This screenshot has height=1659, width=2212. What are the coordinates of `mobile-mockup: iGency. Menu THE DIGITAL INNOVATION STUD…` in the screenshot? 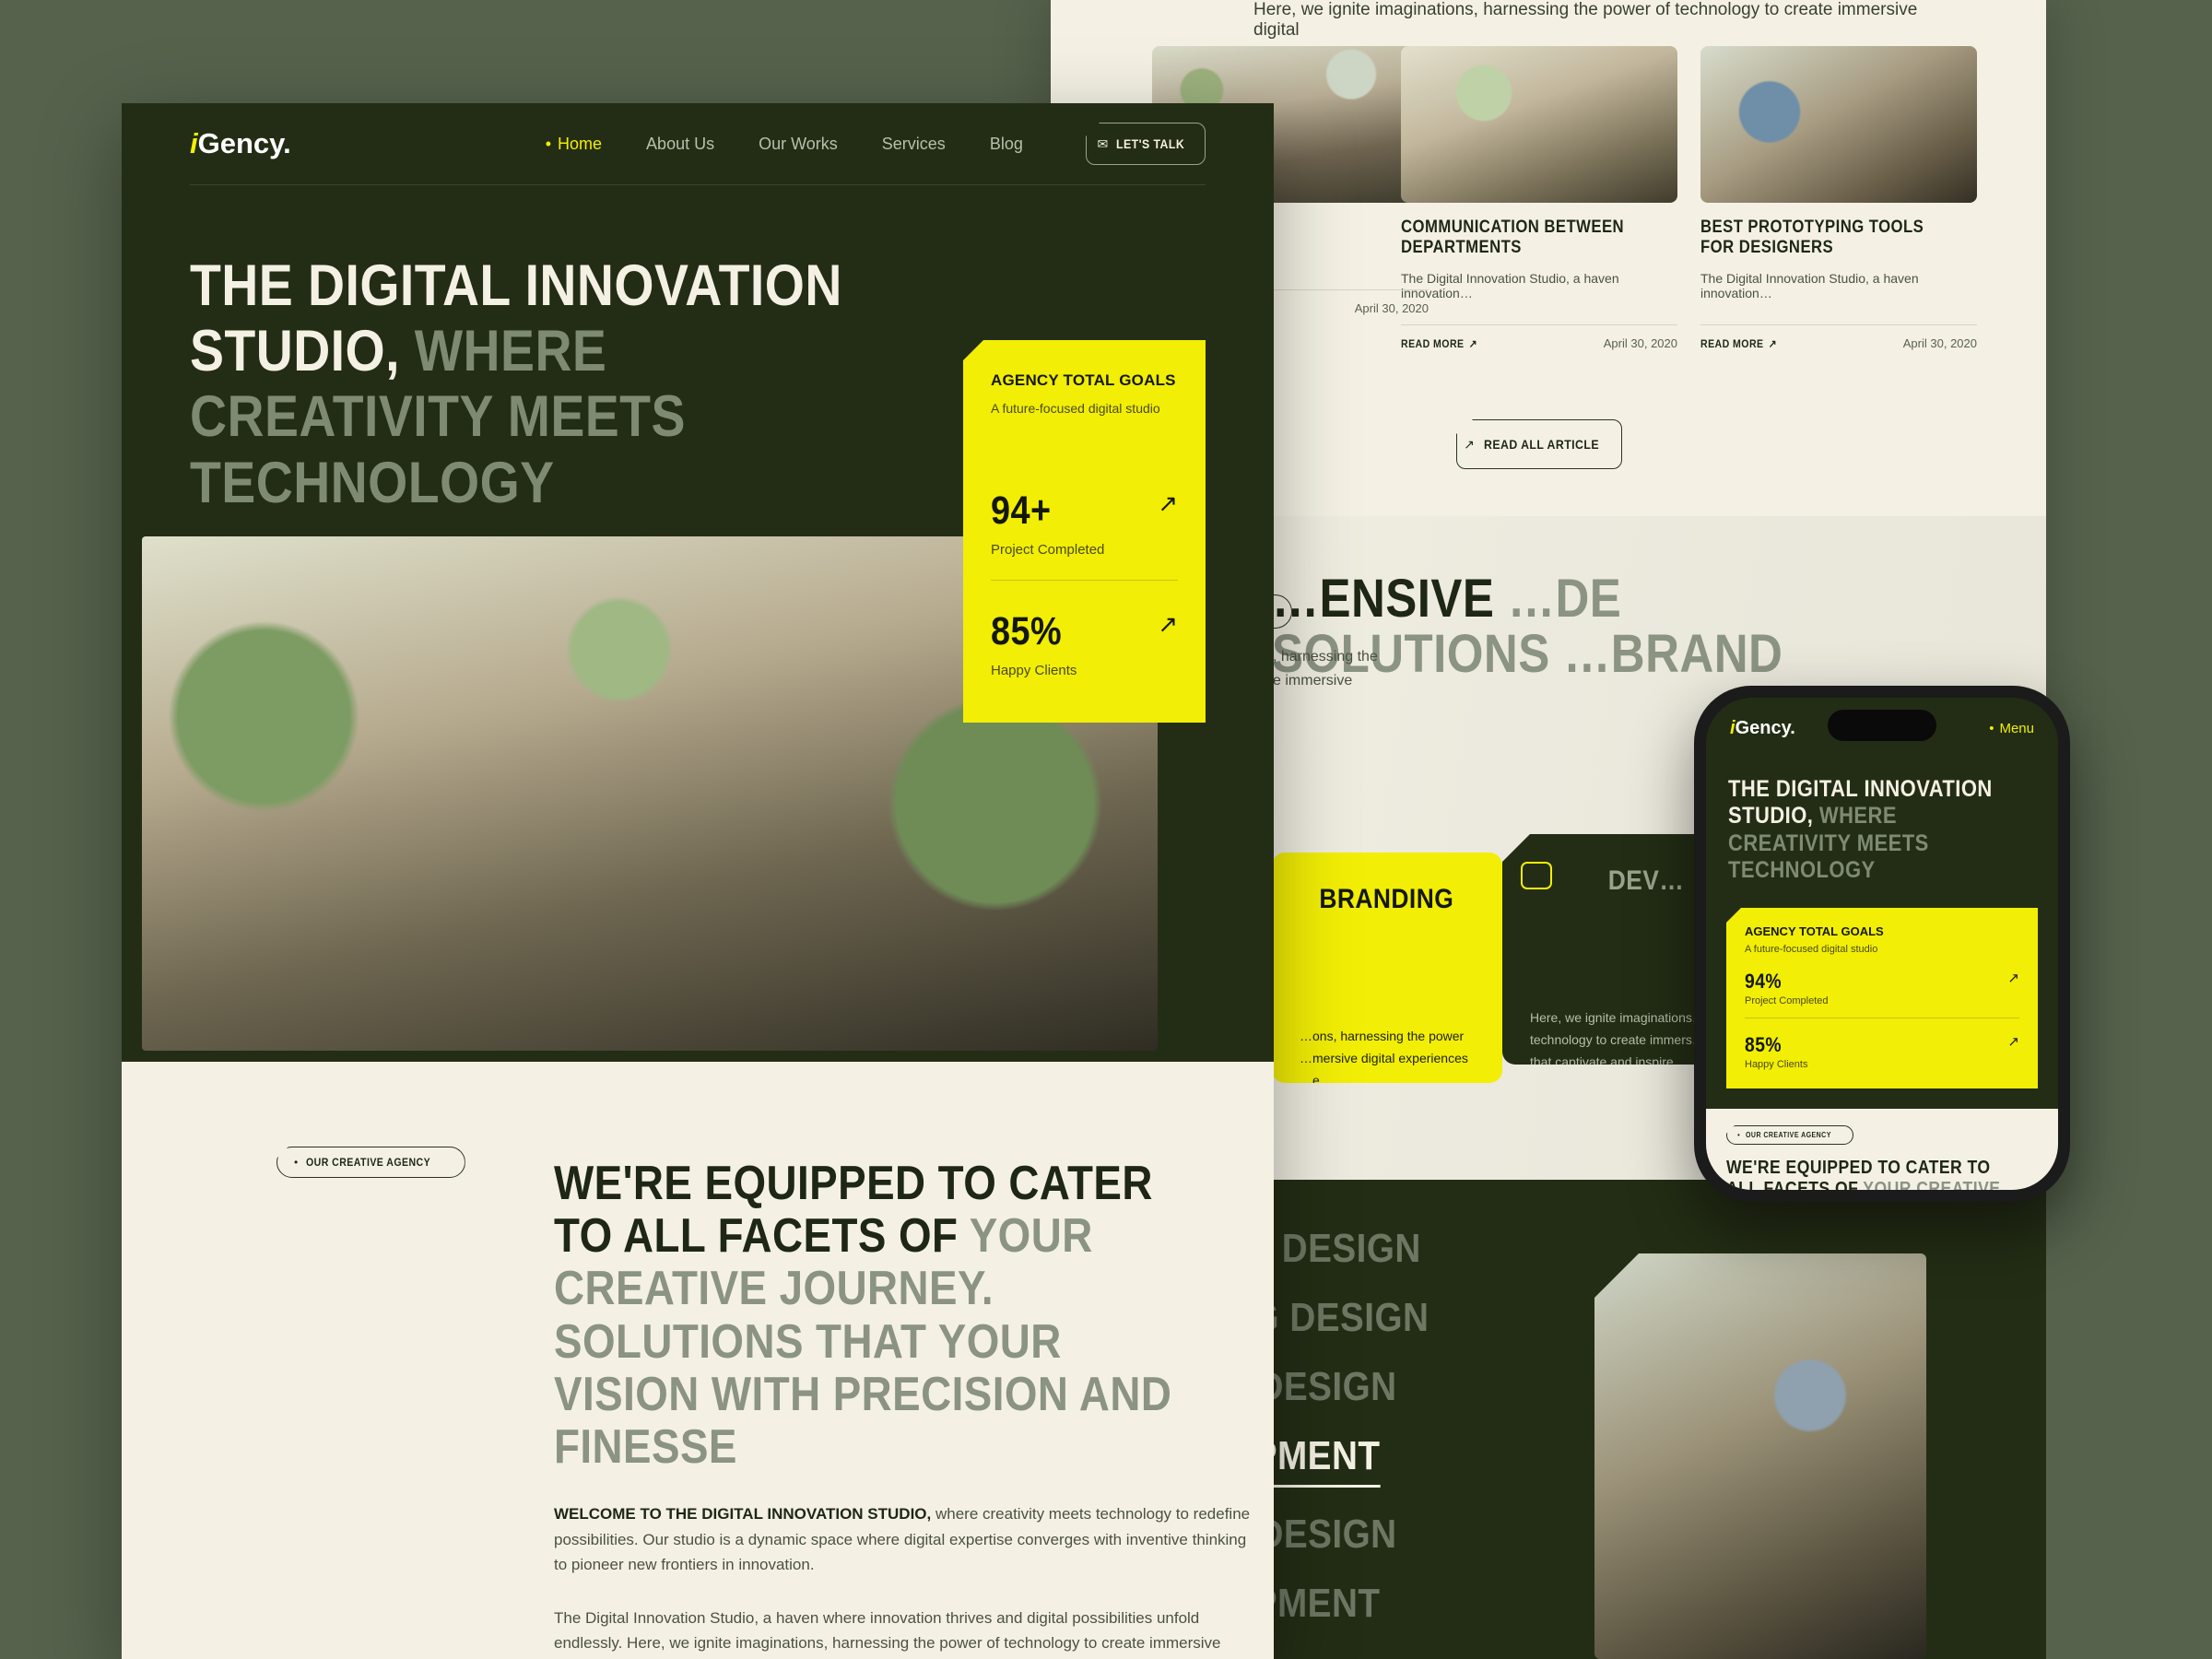 It's located at (1882, 944).